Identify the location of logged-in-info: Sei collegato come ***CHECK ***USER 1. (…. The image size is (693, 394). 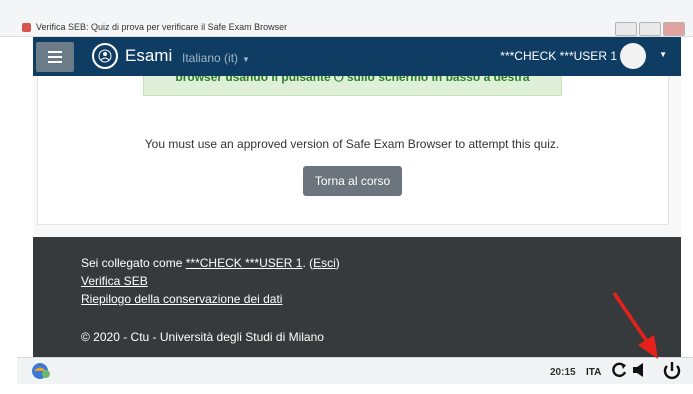
(210, 263).